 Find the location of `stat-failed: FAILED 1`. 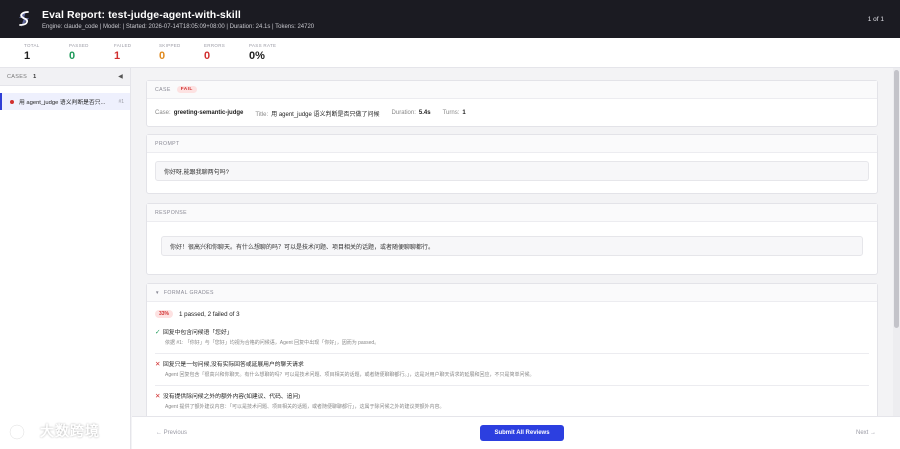

stat-failed: FAILED 1 is located at coordinates (136, 52).